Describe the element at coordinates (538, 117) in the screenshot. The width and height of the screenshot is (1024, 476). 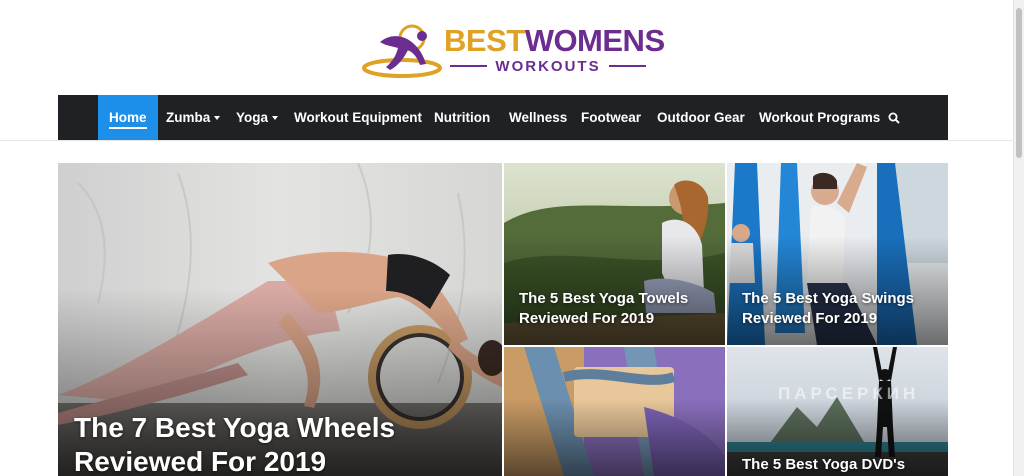
I see `nav-wellness: Wellness` at that location.